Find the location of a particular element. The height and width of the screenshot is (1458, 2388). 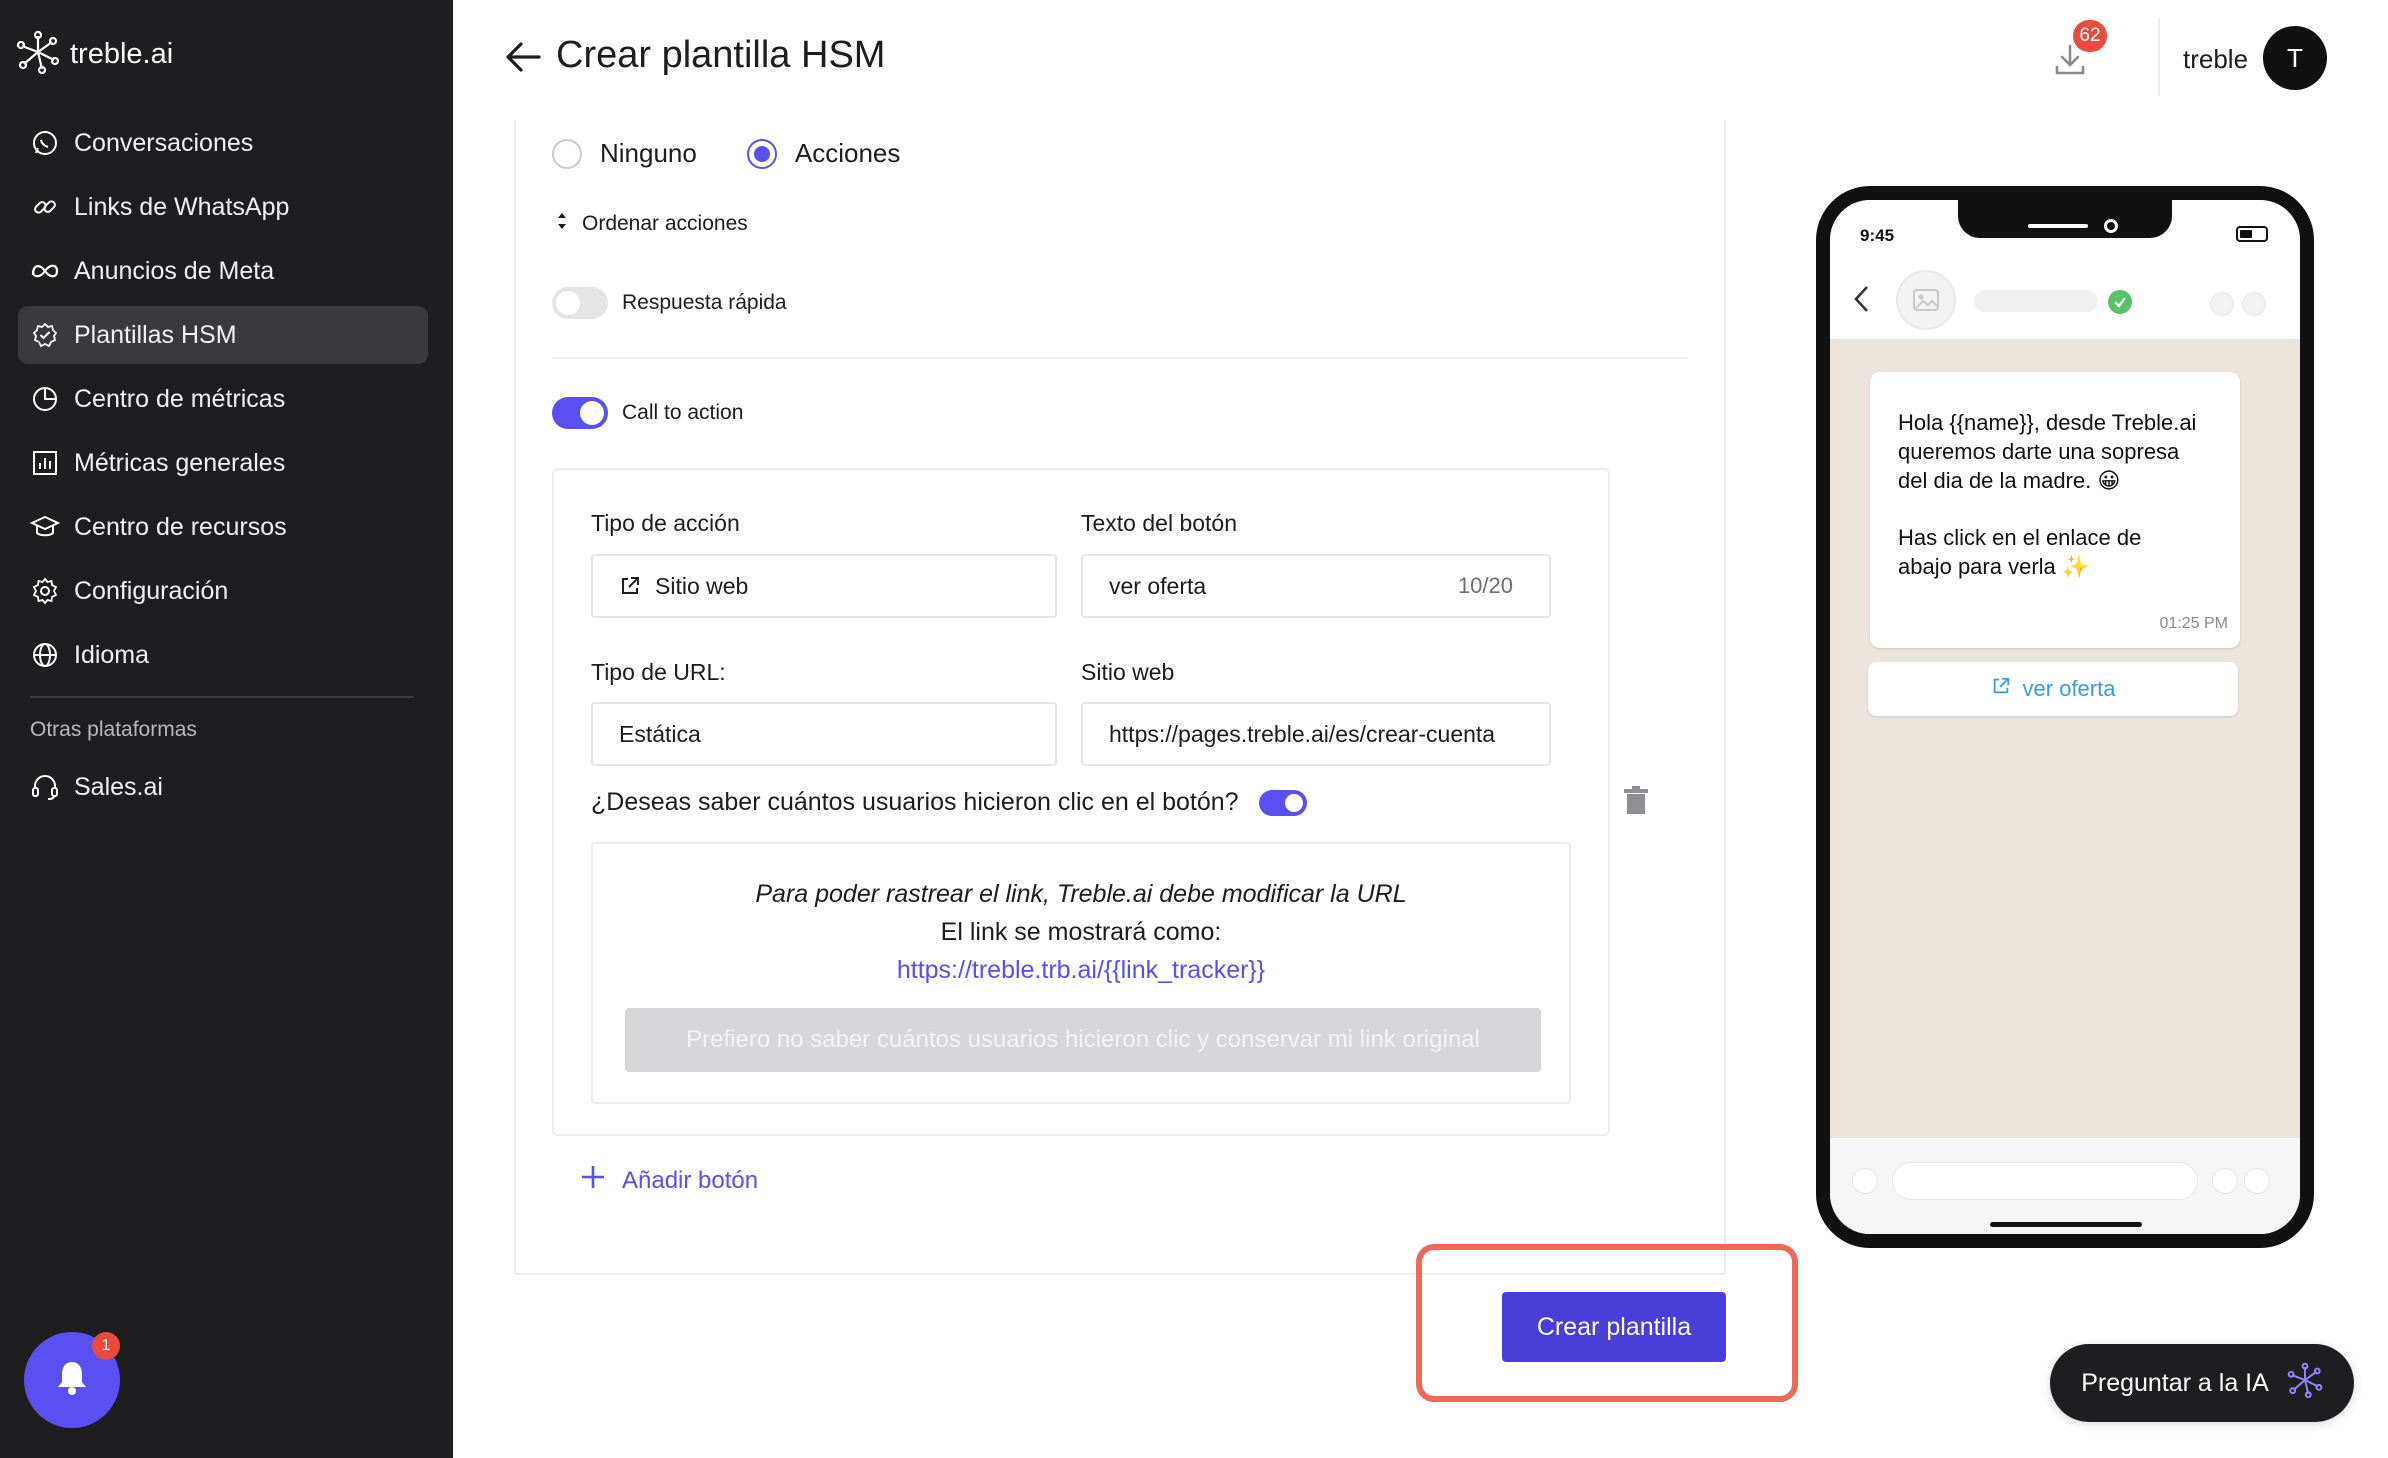

arrow-left-icon is located at coordinates (523, 60).